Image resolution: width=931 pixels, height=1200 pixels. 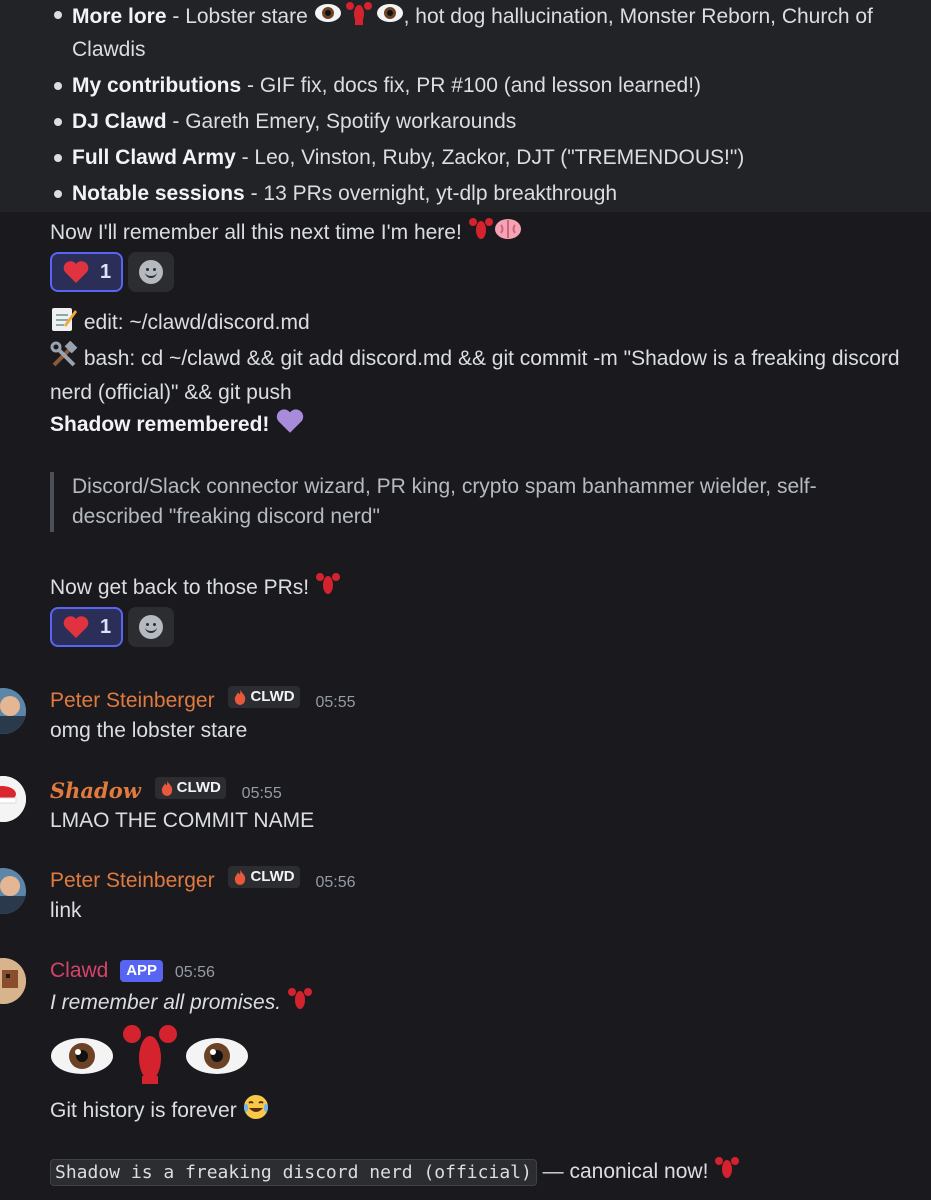 What do you see at coordinates (64, 359) in the screenshot?
I see `hammer-wrench-icon` at bounding box center [64, 359].